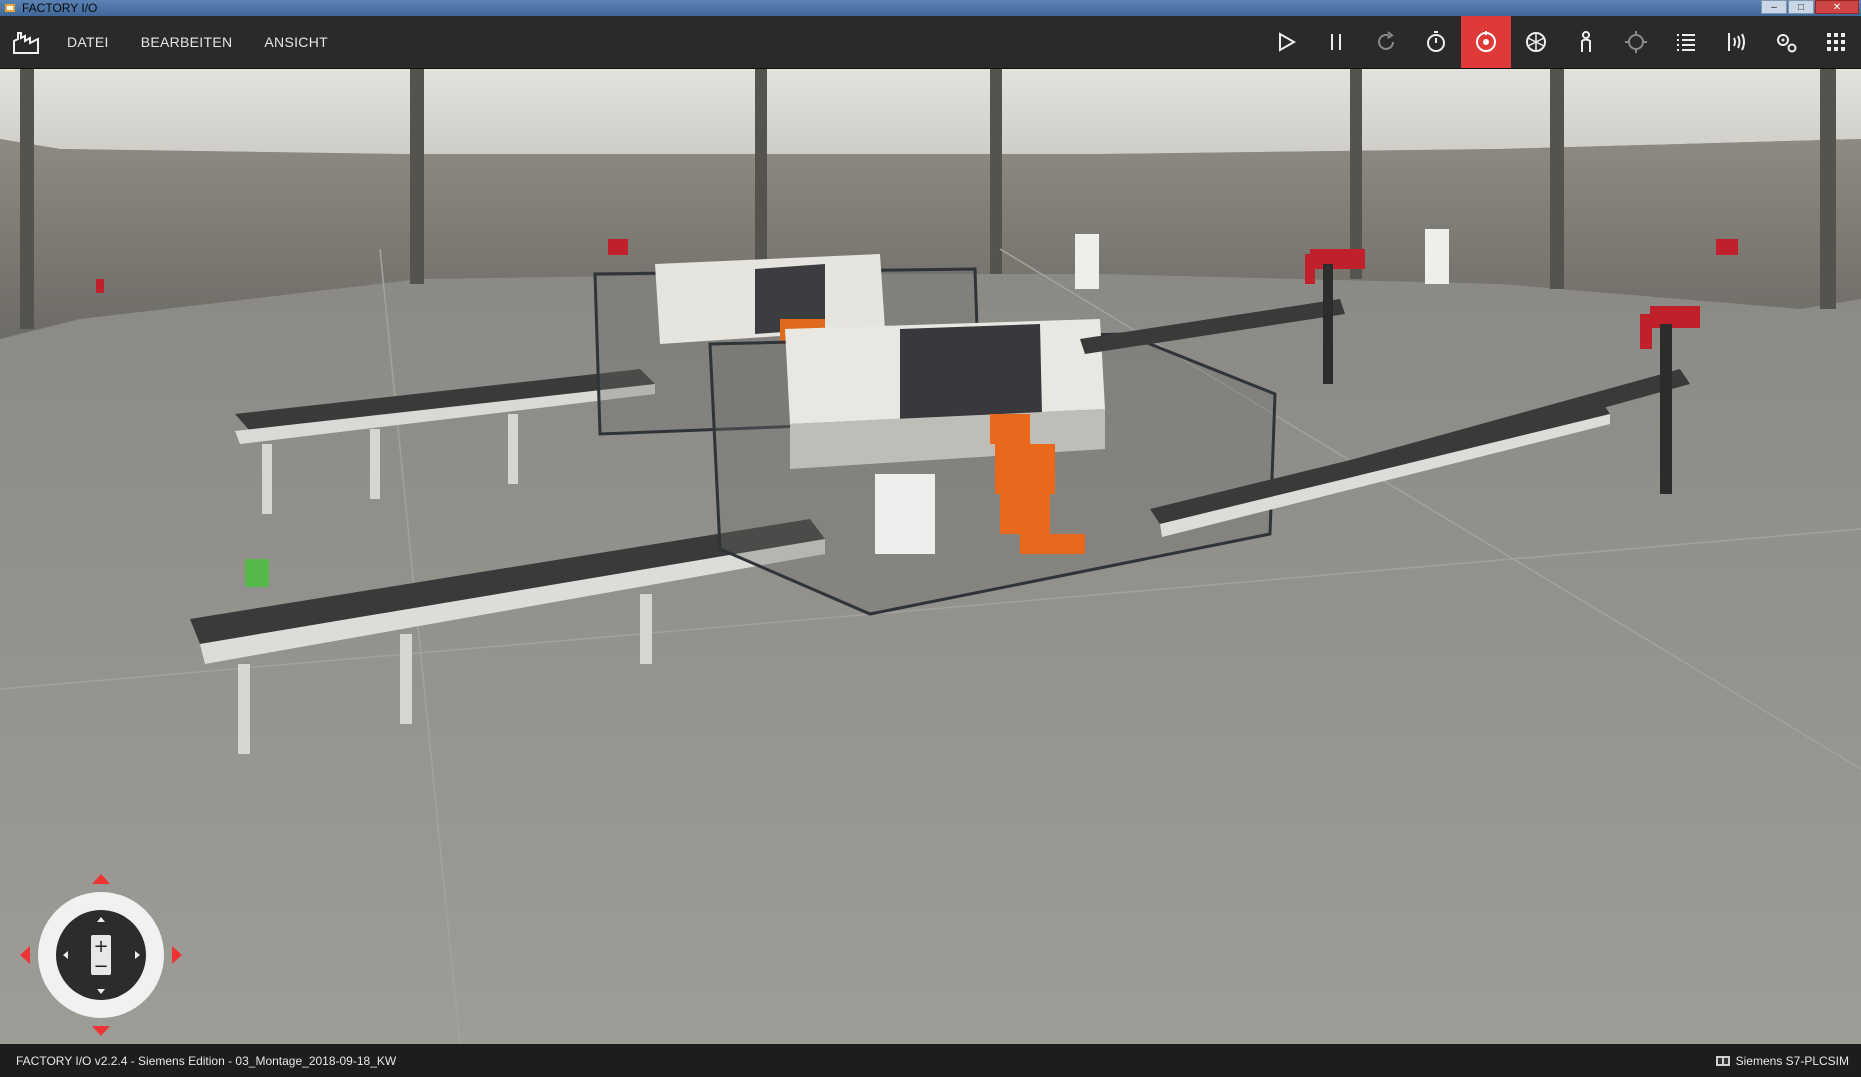 Image resolution: width=1861 pixels, height=1077 pixels. Describe the element at coordinates (60, 8) in the screenshot. I see `window-title: FACTORY I/O` at that location.